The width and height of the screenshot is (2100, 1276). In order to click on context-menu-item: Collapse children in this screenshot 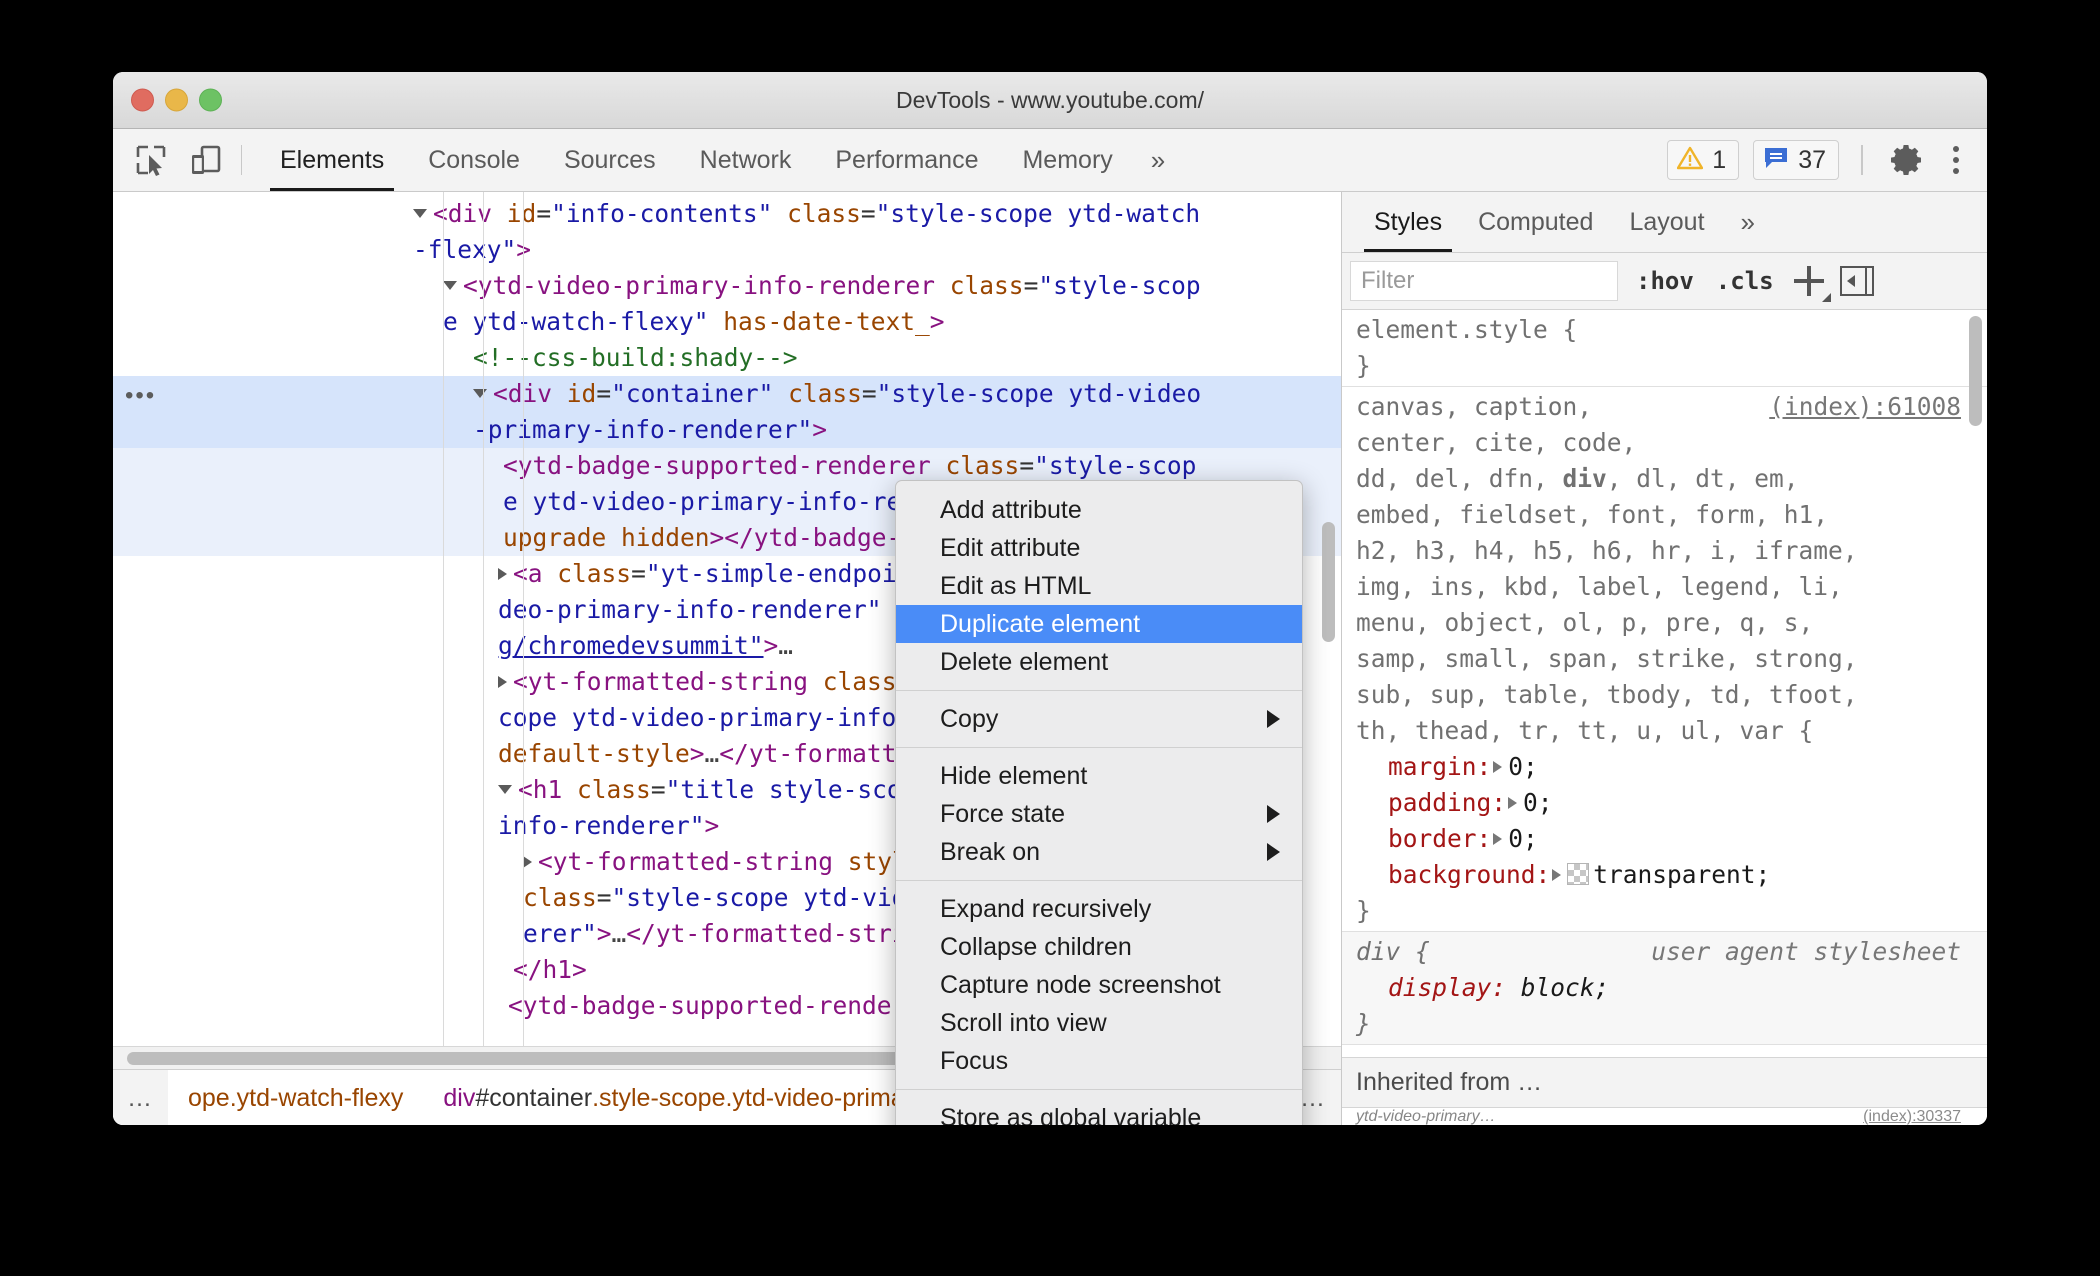, I will do `click(1099, 947)`.